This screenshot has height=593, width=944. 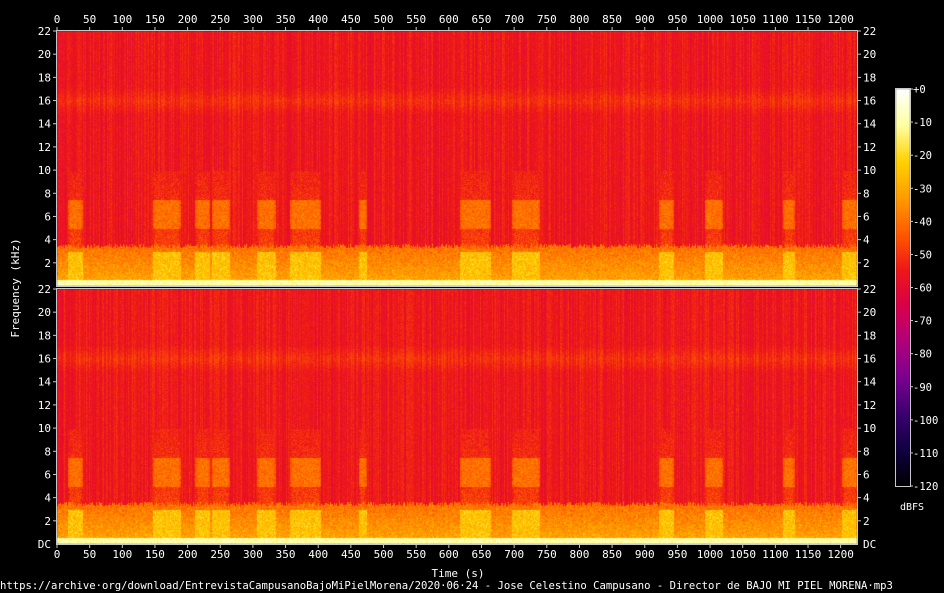 I want to click on x-axis-label: Time (s), so click(x=458, y=573).